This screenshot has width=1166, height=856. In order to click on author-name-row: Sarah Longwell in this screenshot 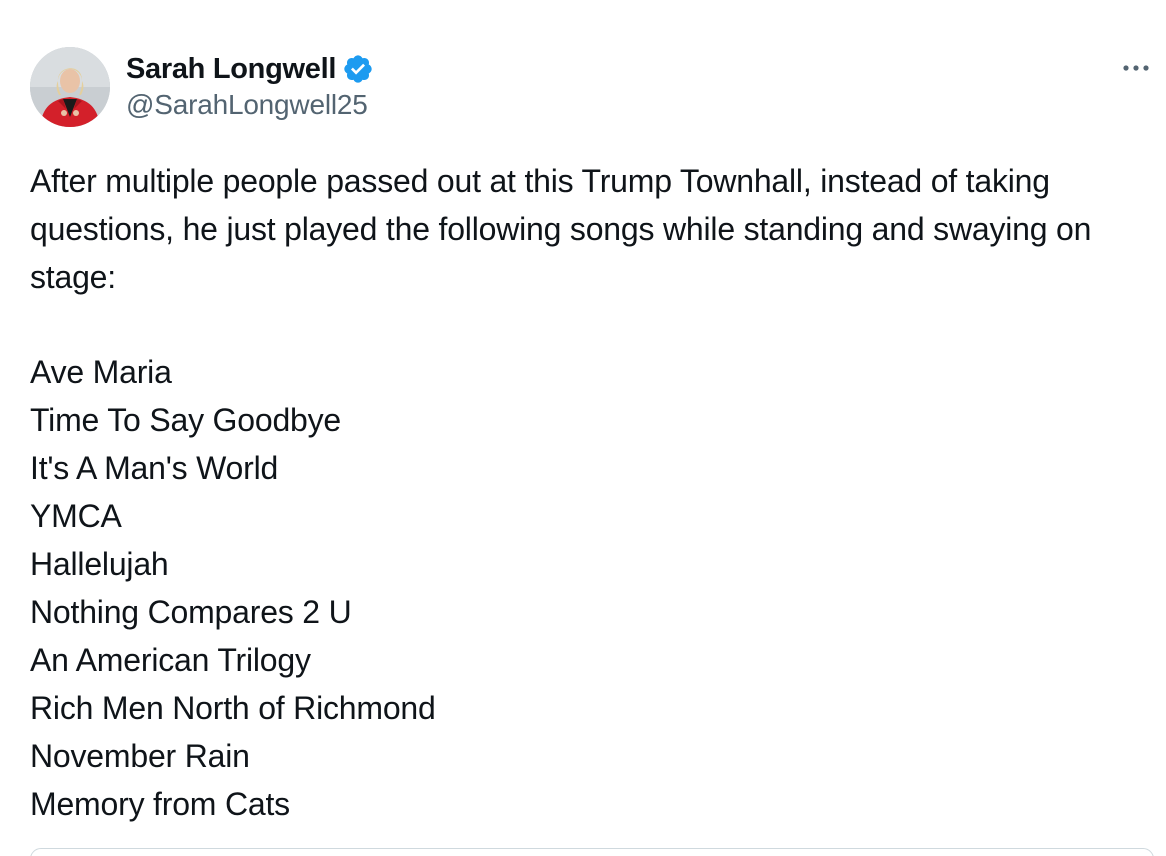, I will do `click(250, 69)`.